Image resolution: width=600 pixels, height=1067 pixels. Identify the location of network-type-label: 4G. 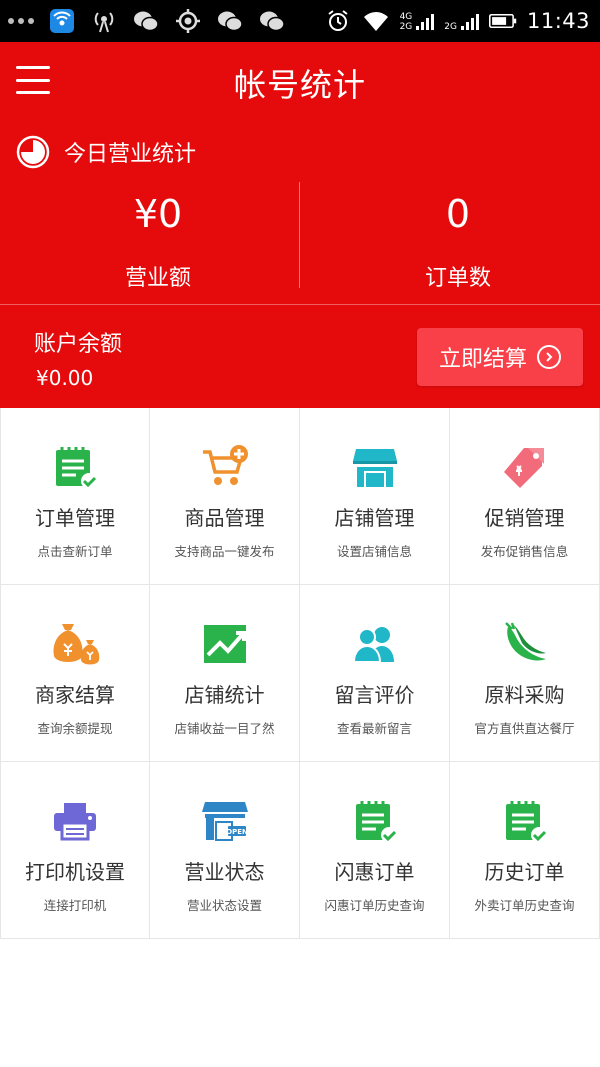
(406, 17).